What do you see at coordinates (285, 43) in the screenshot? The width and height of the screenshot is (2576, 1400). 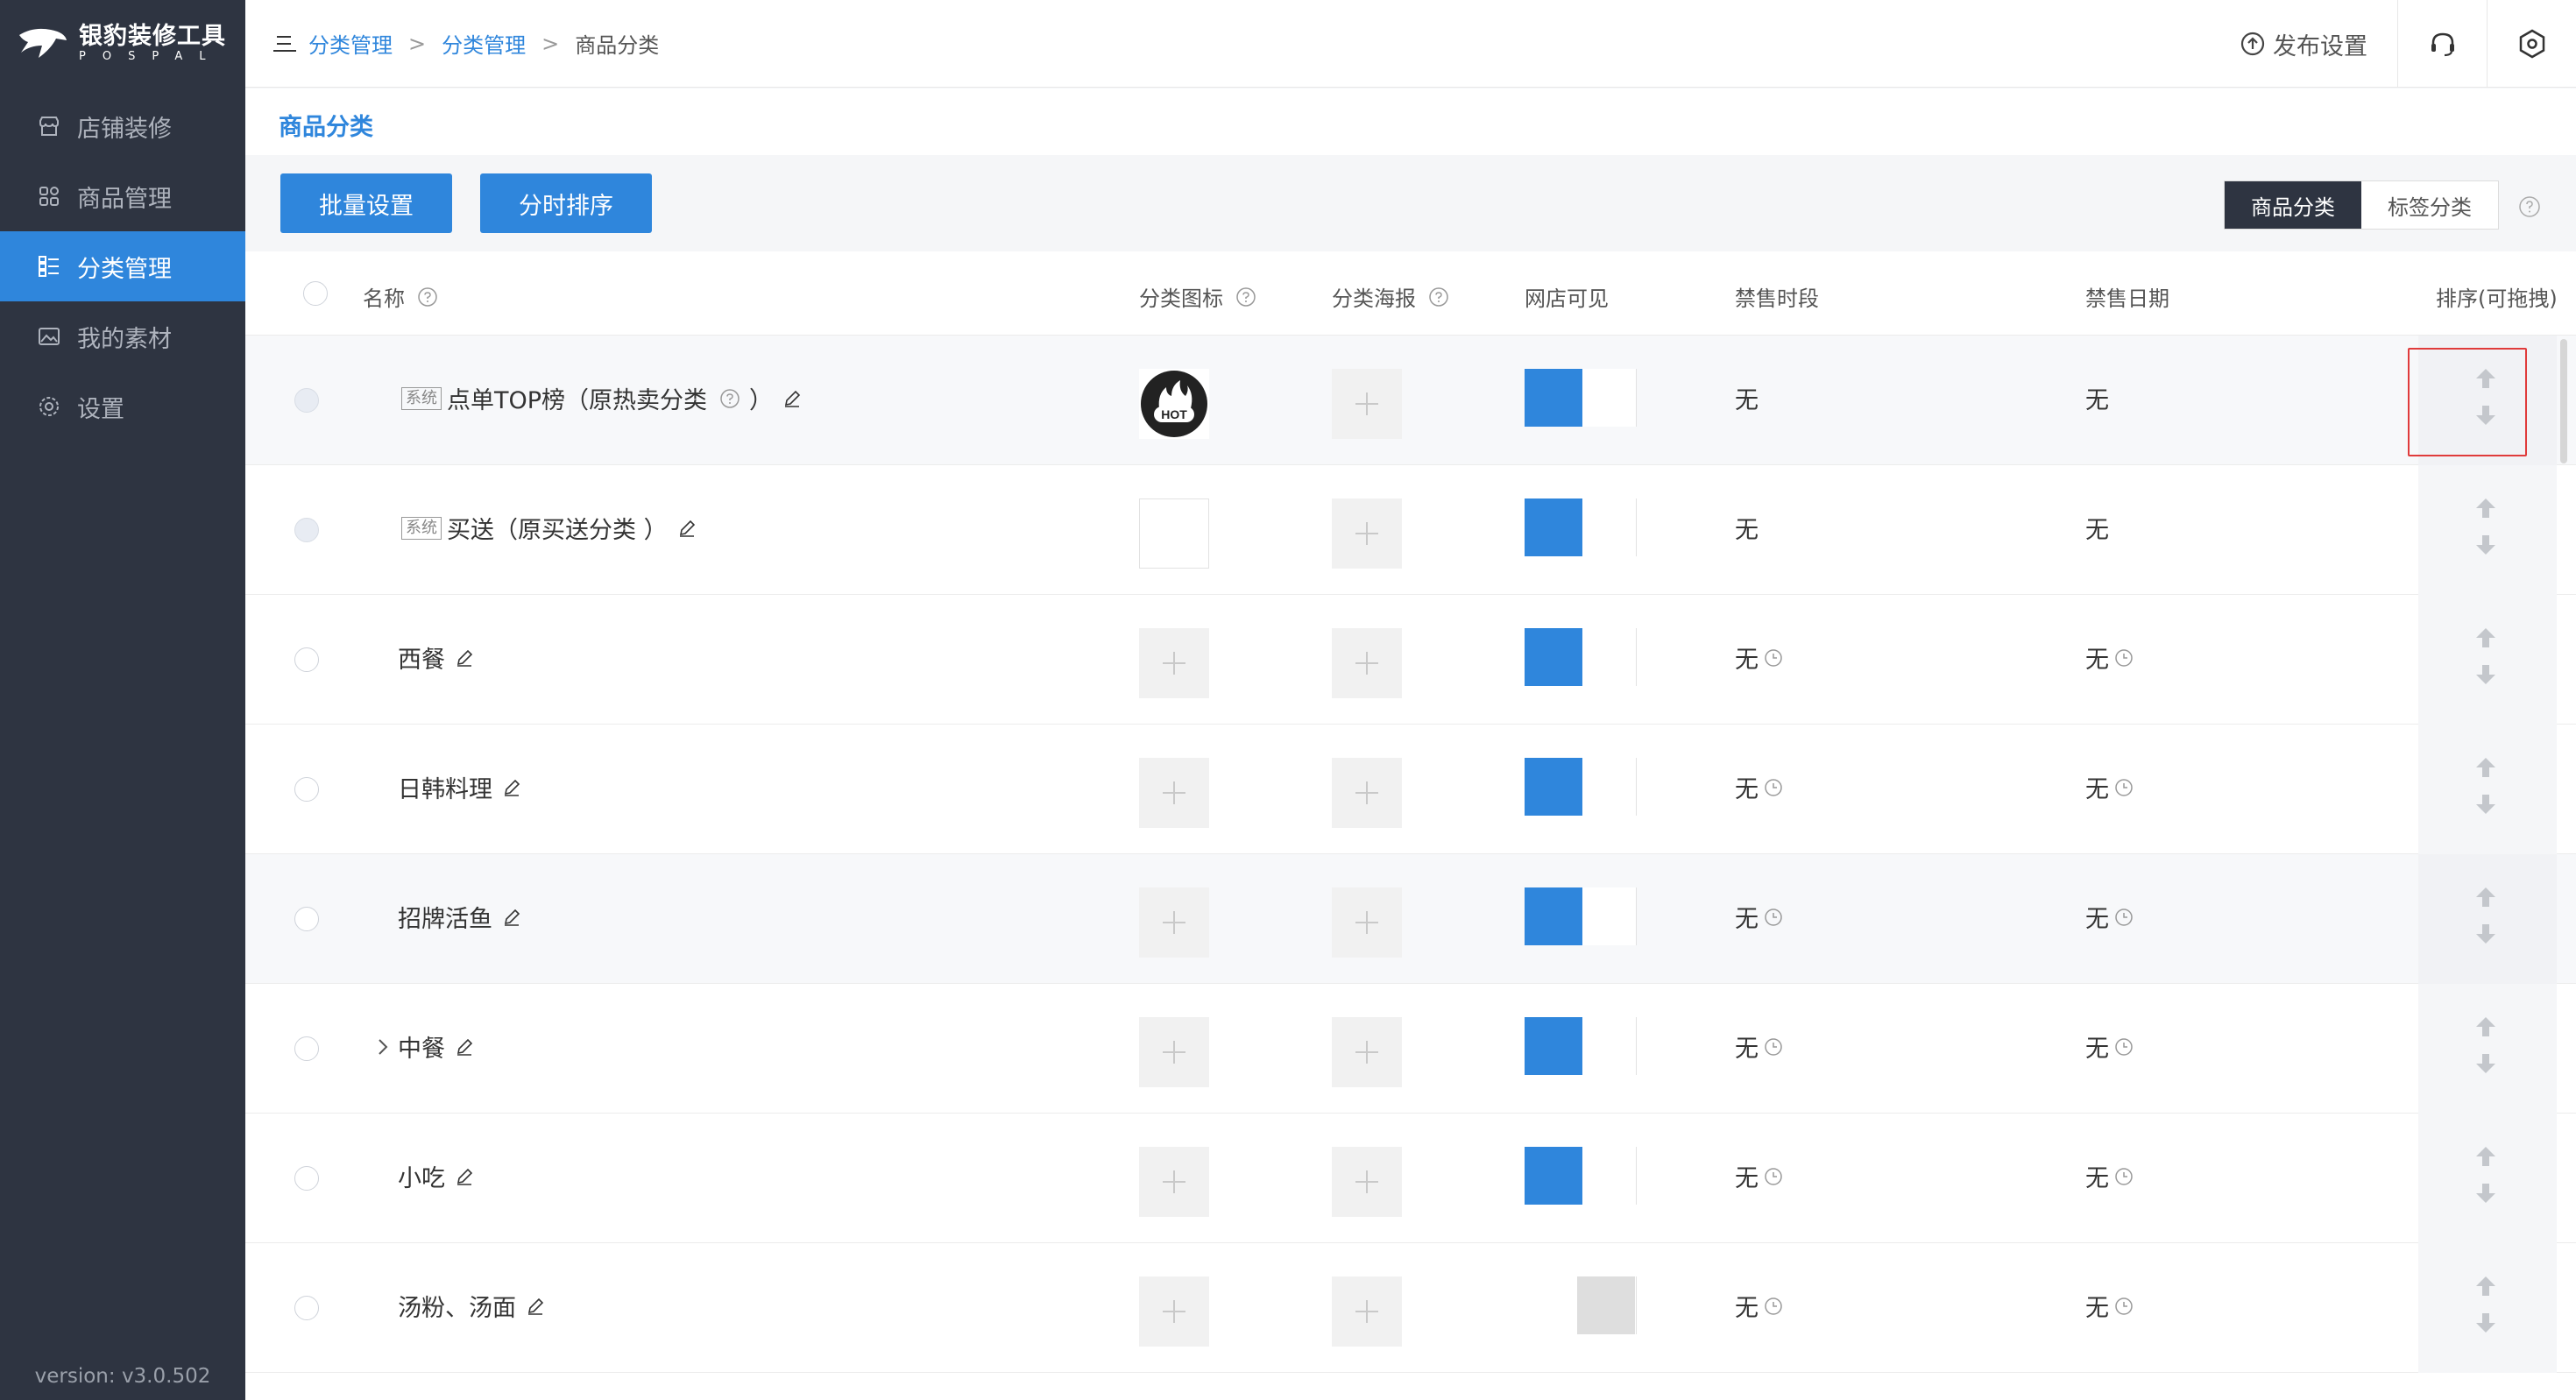 I see `menu-icon` at bounding box center [285, 43].